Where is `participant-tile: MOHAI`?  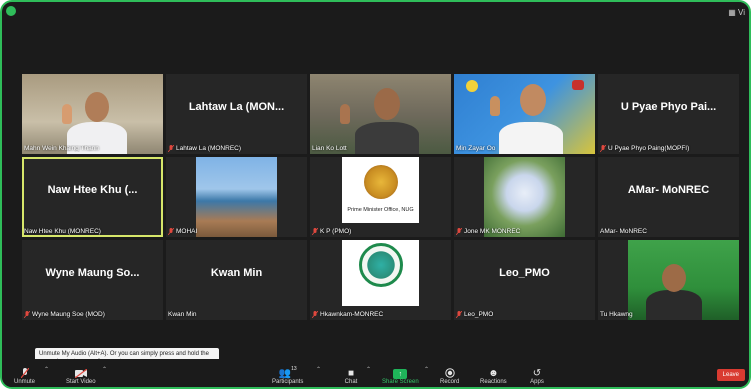 participant-tile: MOHAI is located at coordinates (236, 197).